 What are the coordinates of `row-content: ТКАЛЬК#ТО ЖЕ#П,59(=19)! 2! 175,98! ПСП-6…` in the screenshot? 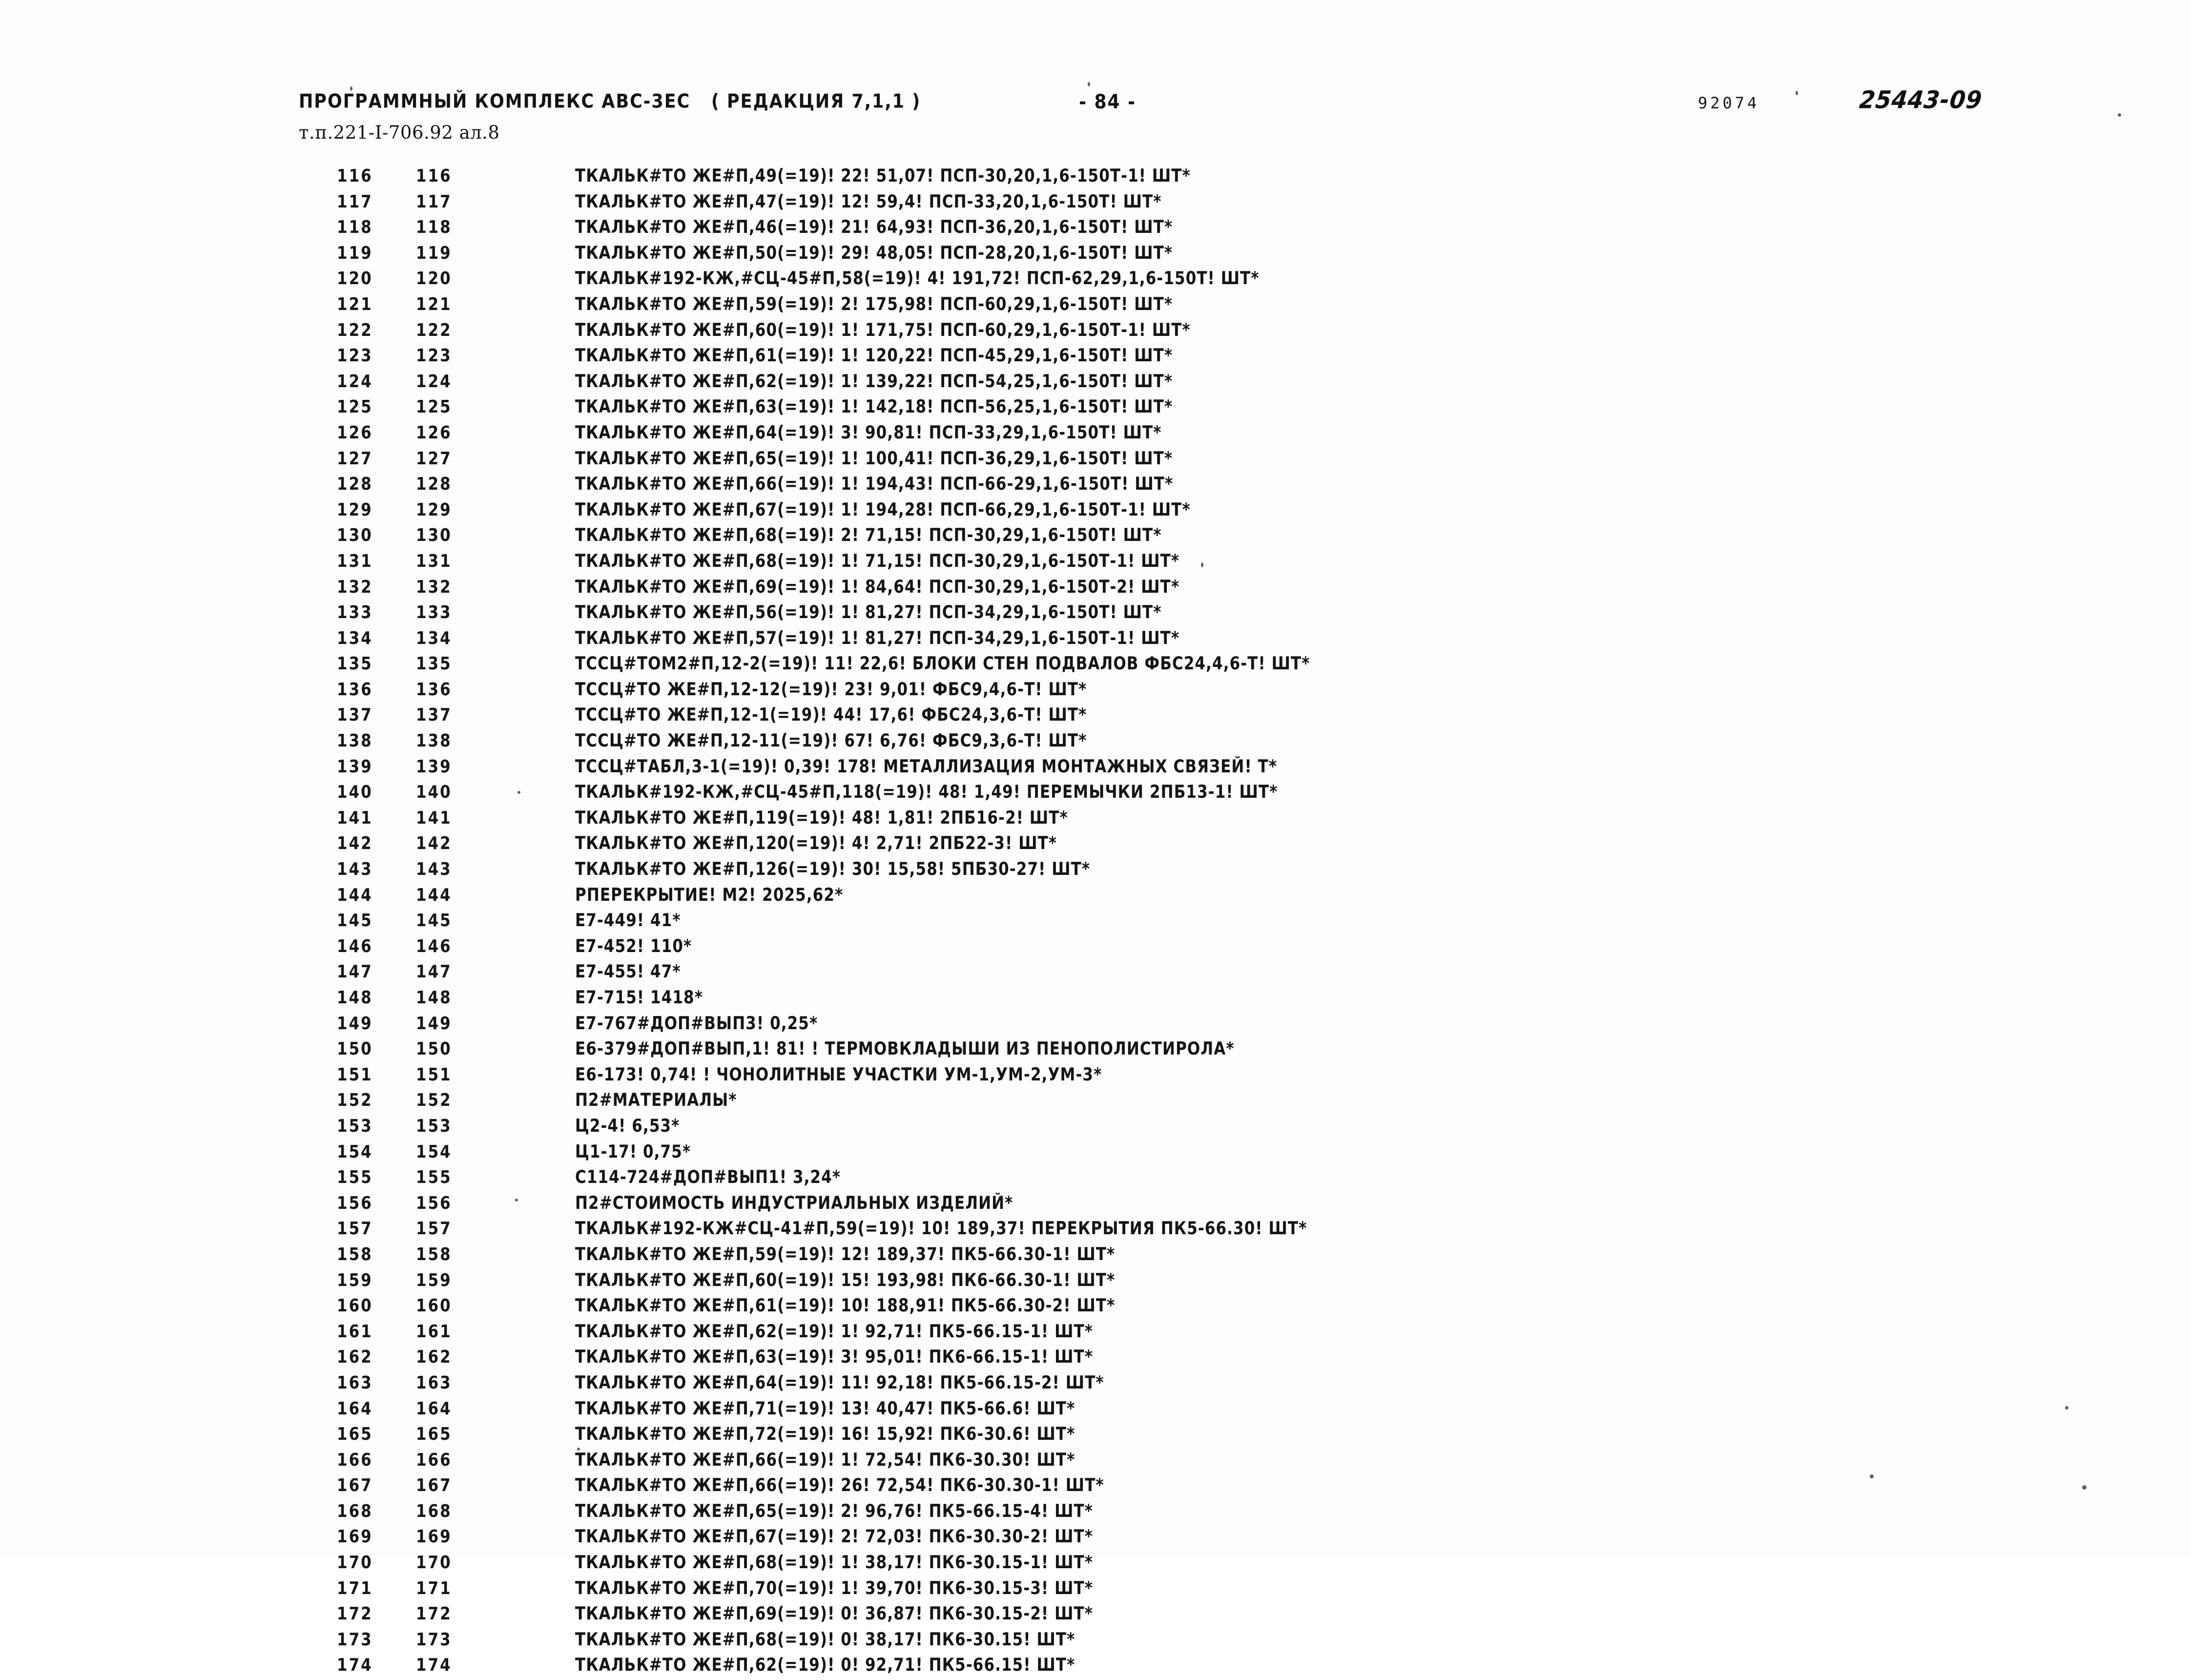 It's located at (874, 304).